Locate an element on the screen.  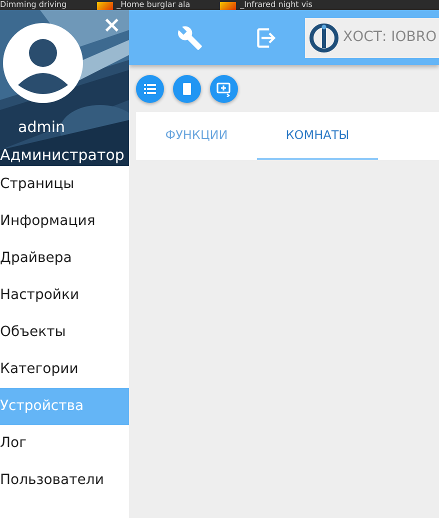
list-button is located at coordinates (150, 89).